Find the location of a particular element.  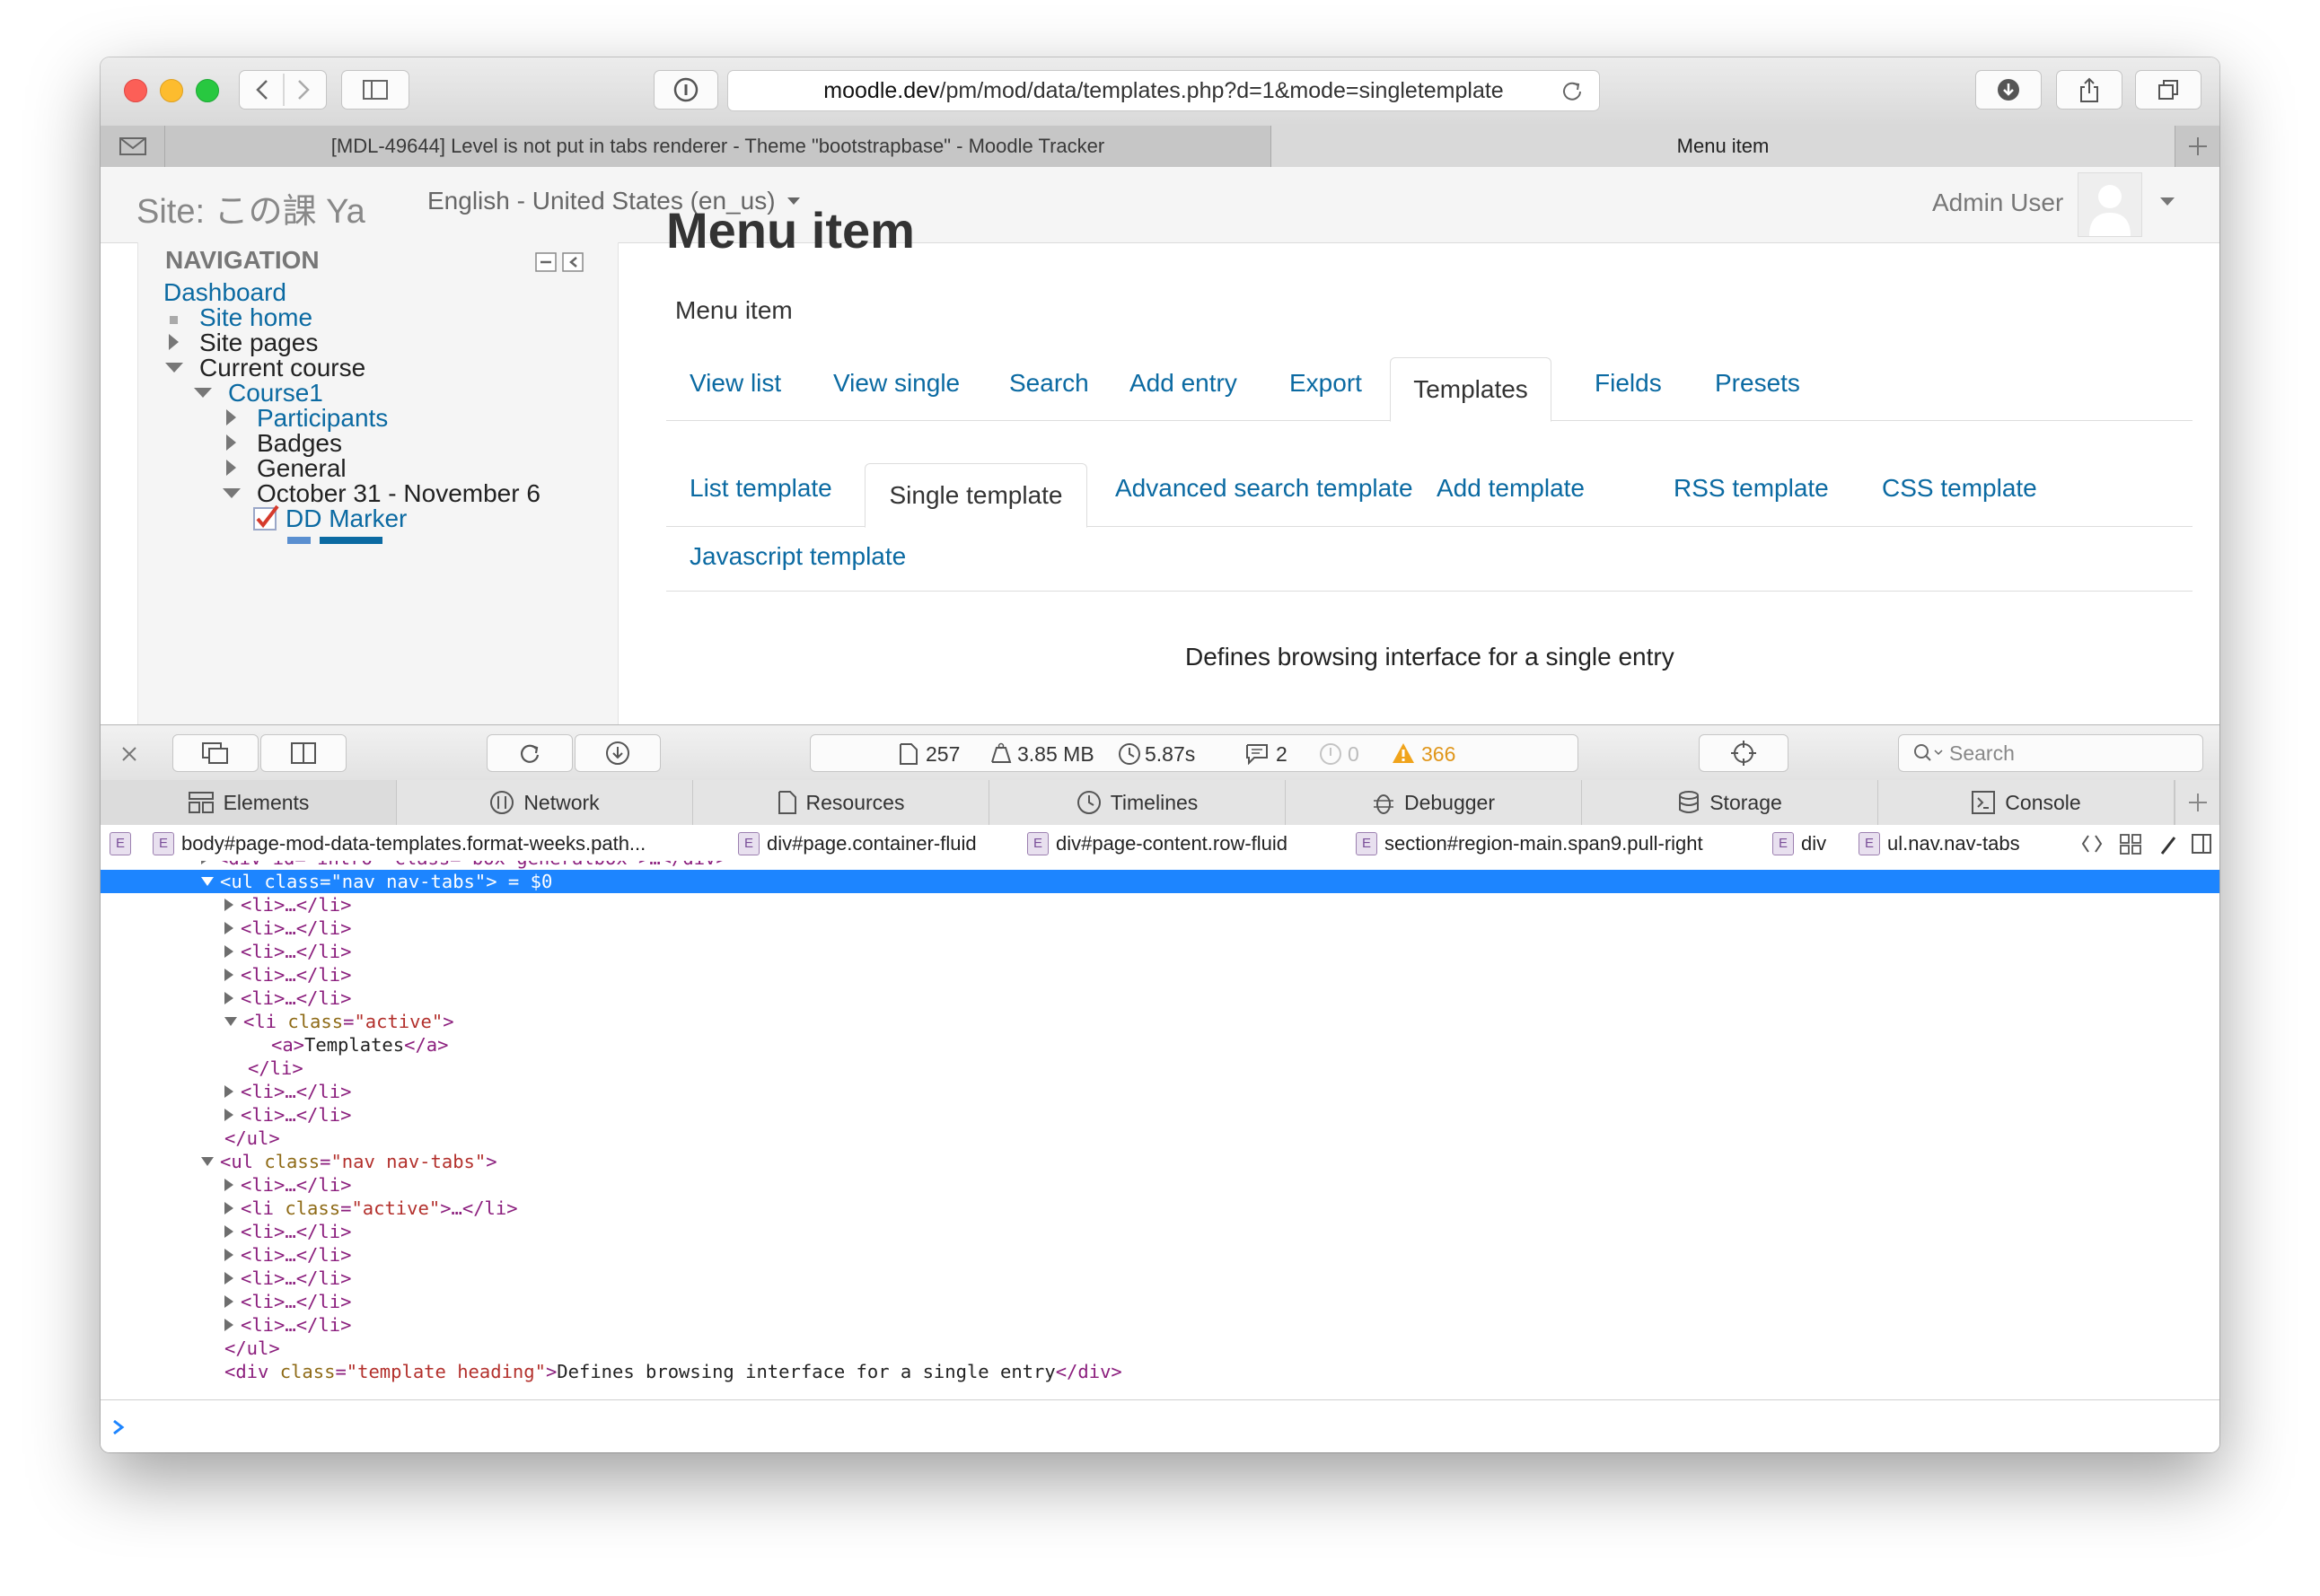

subtab-javascript-template: Javascript template is located at coordinates (798, 556).